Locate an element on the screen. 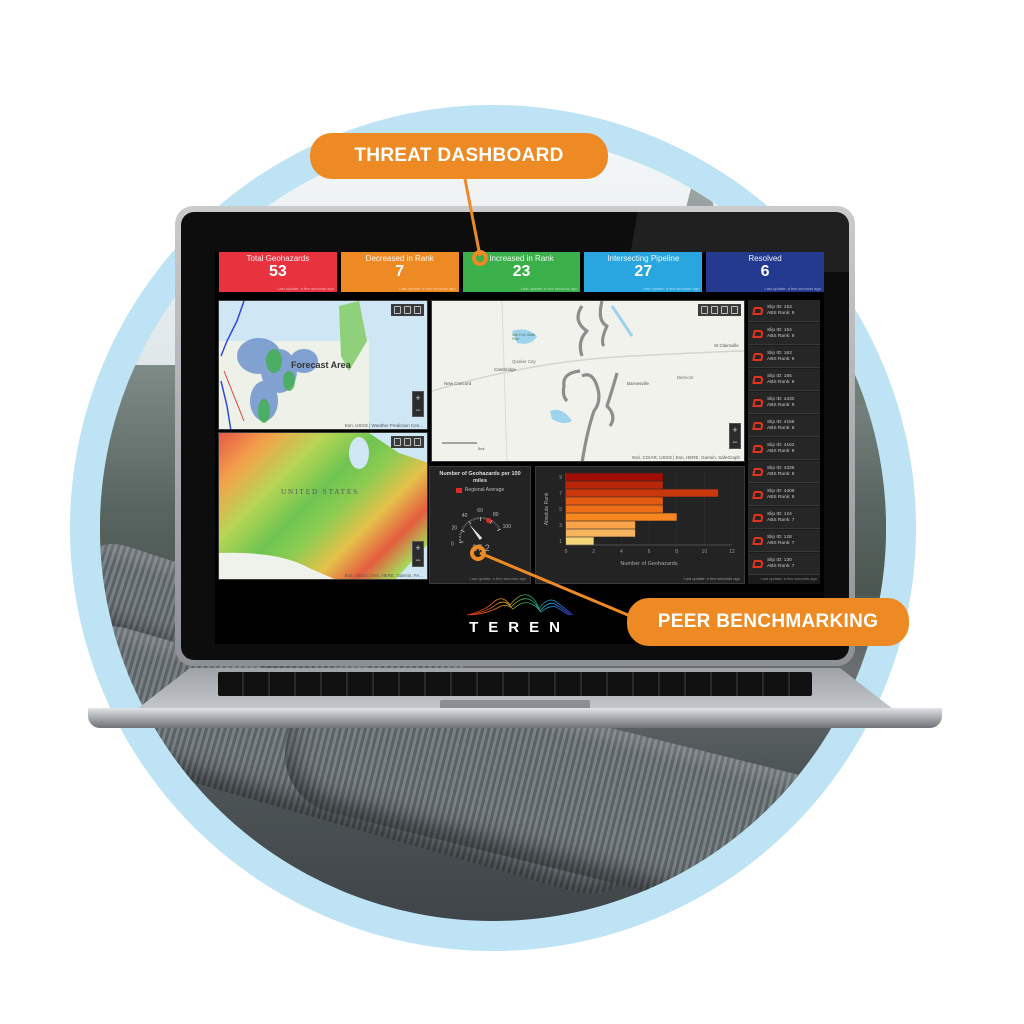 This screenshot has height=1024, width=1024. slip-id: Slip ID: 185 is located at coordinates (779, 376).